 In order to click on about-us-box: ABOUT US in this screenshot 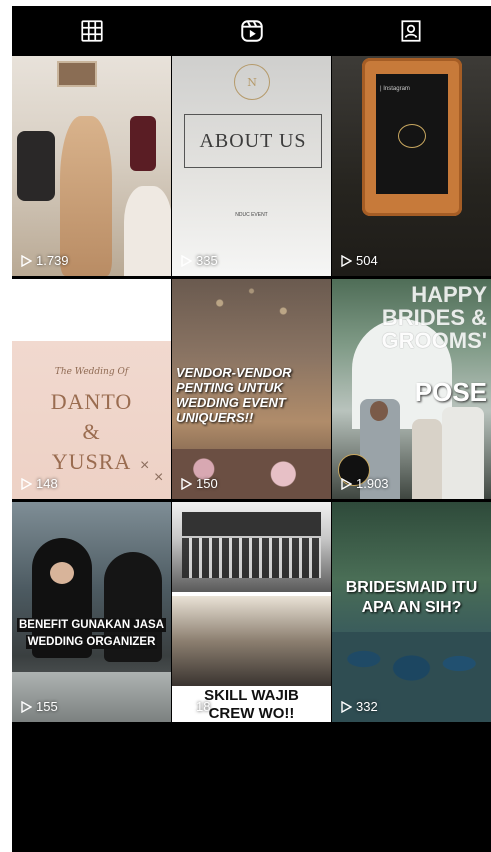, I will do `click(253, 141)`.